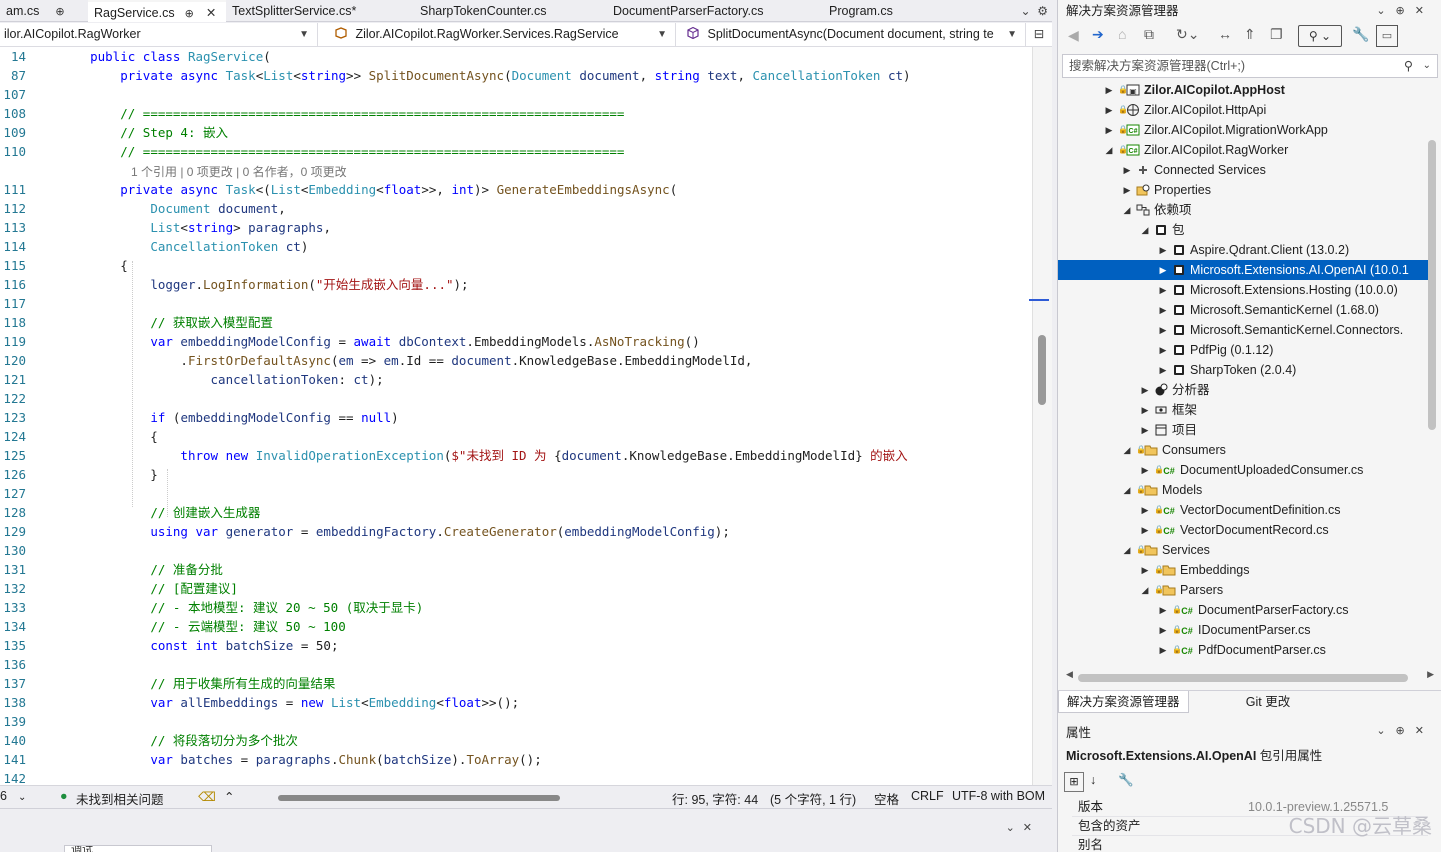  I want to click on tree-item: ▶ 🔒 C# DocumentUploadedConsumer.cs, so click(1243, 470).